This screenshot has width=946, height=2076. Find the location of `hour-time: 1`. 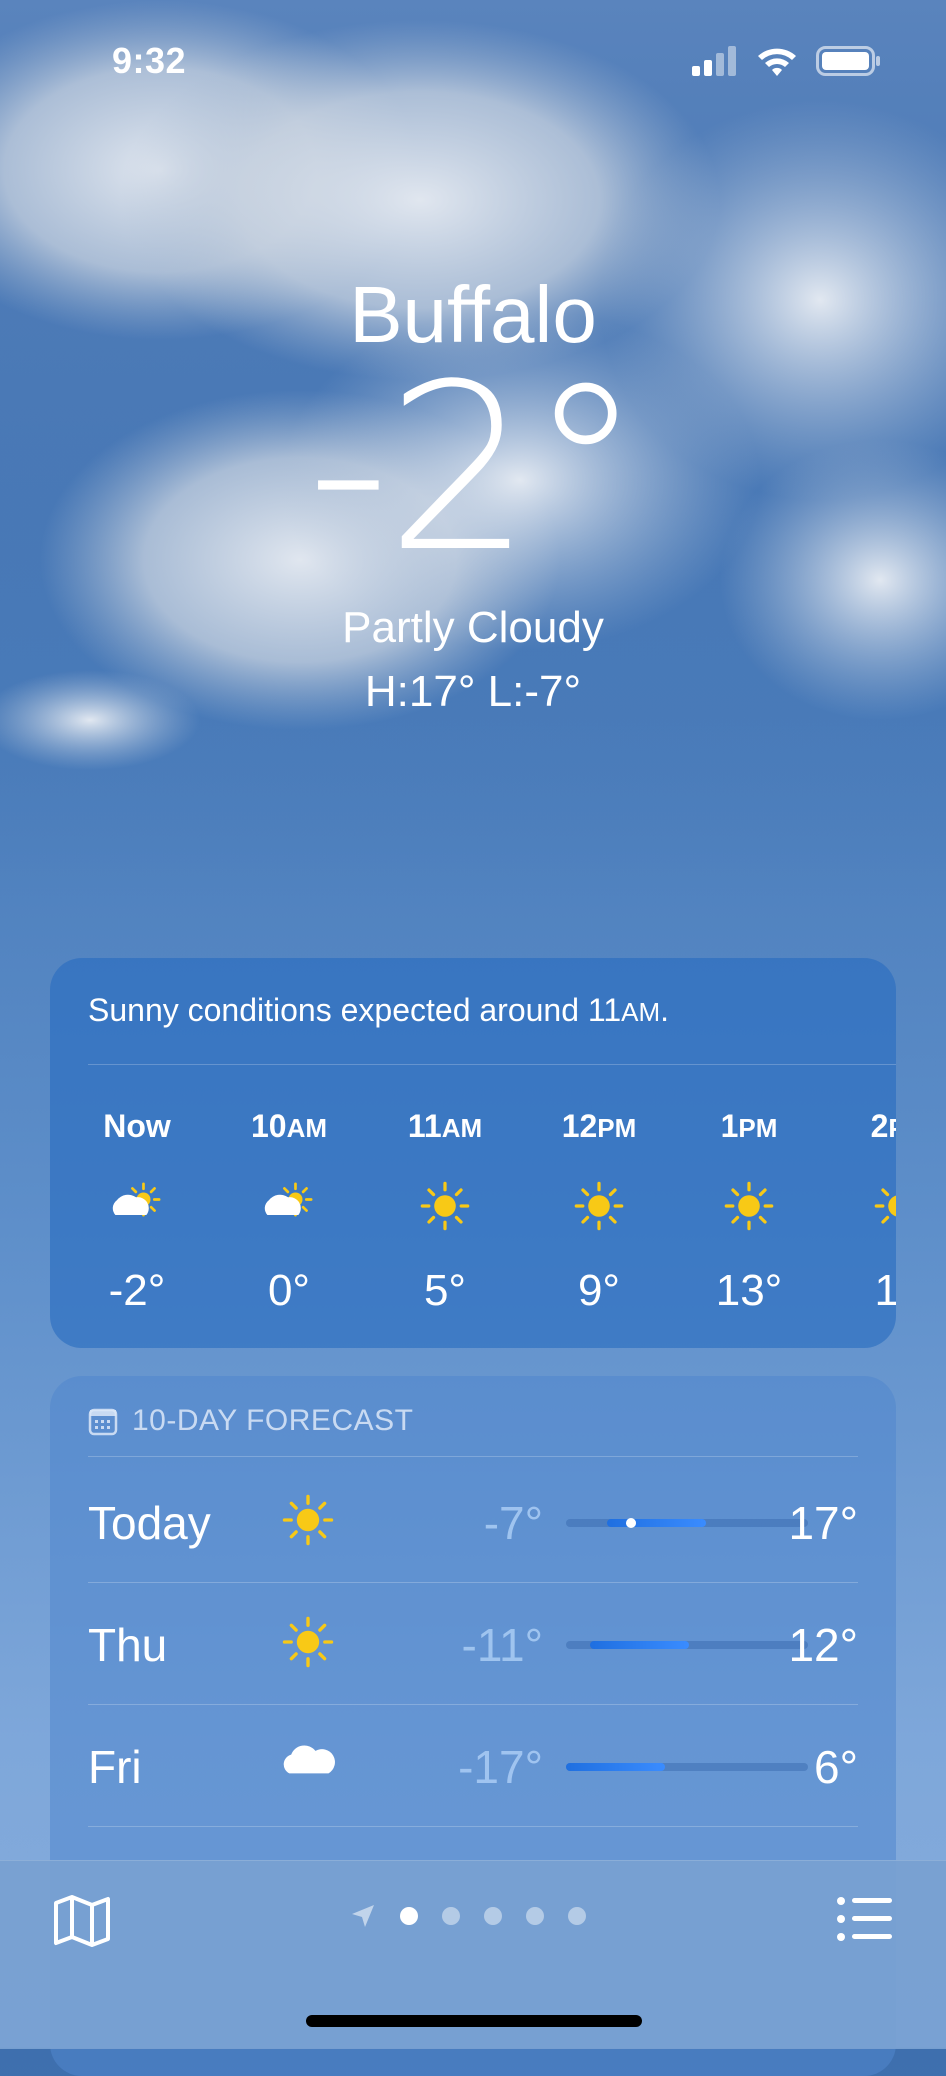

hour-time: 1 is located at coordinates (729, 1126).